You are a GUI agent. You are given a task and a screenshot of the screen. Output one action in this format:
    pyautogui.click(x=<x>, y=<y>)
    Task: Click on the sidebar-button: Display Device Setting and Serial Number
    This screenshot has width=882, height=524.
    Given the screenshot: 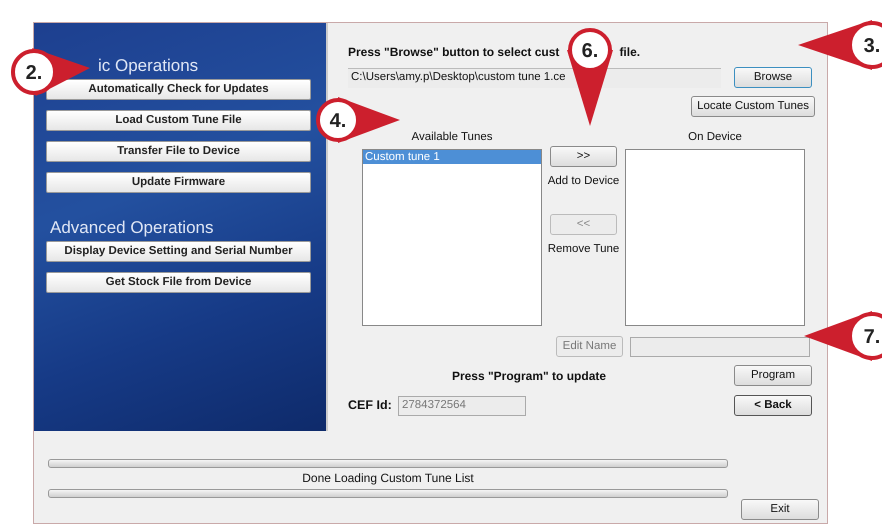 What is the action you would take?
    pyautogui.click(x=178, y=251)
    